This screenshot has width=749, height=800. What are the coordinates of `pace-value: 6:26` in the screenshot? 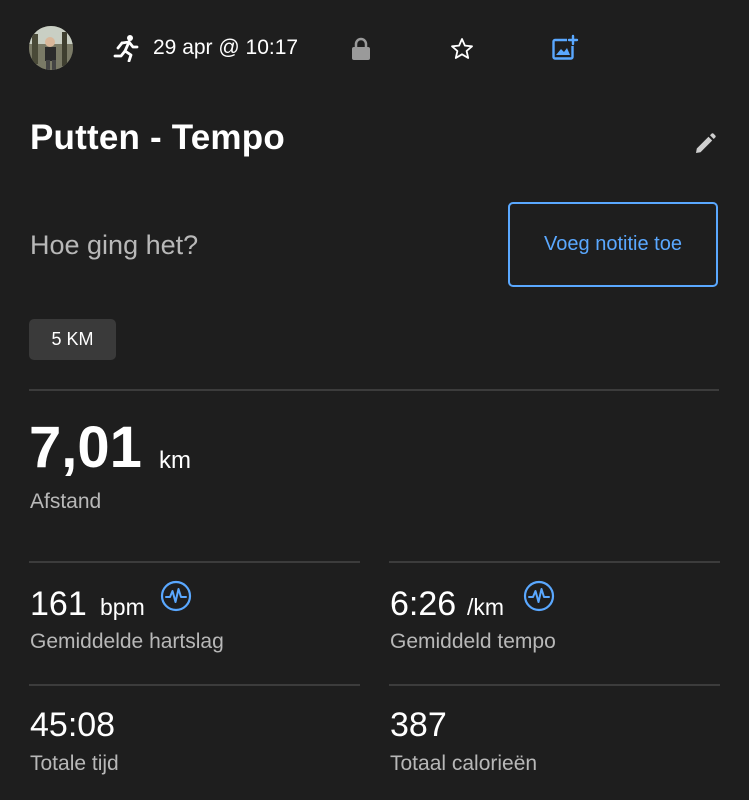 It's located at (423, 604).